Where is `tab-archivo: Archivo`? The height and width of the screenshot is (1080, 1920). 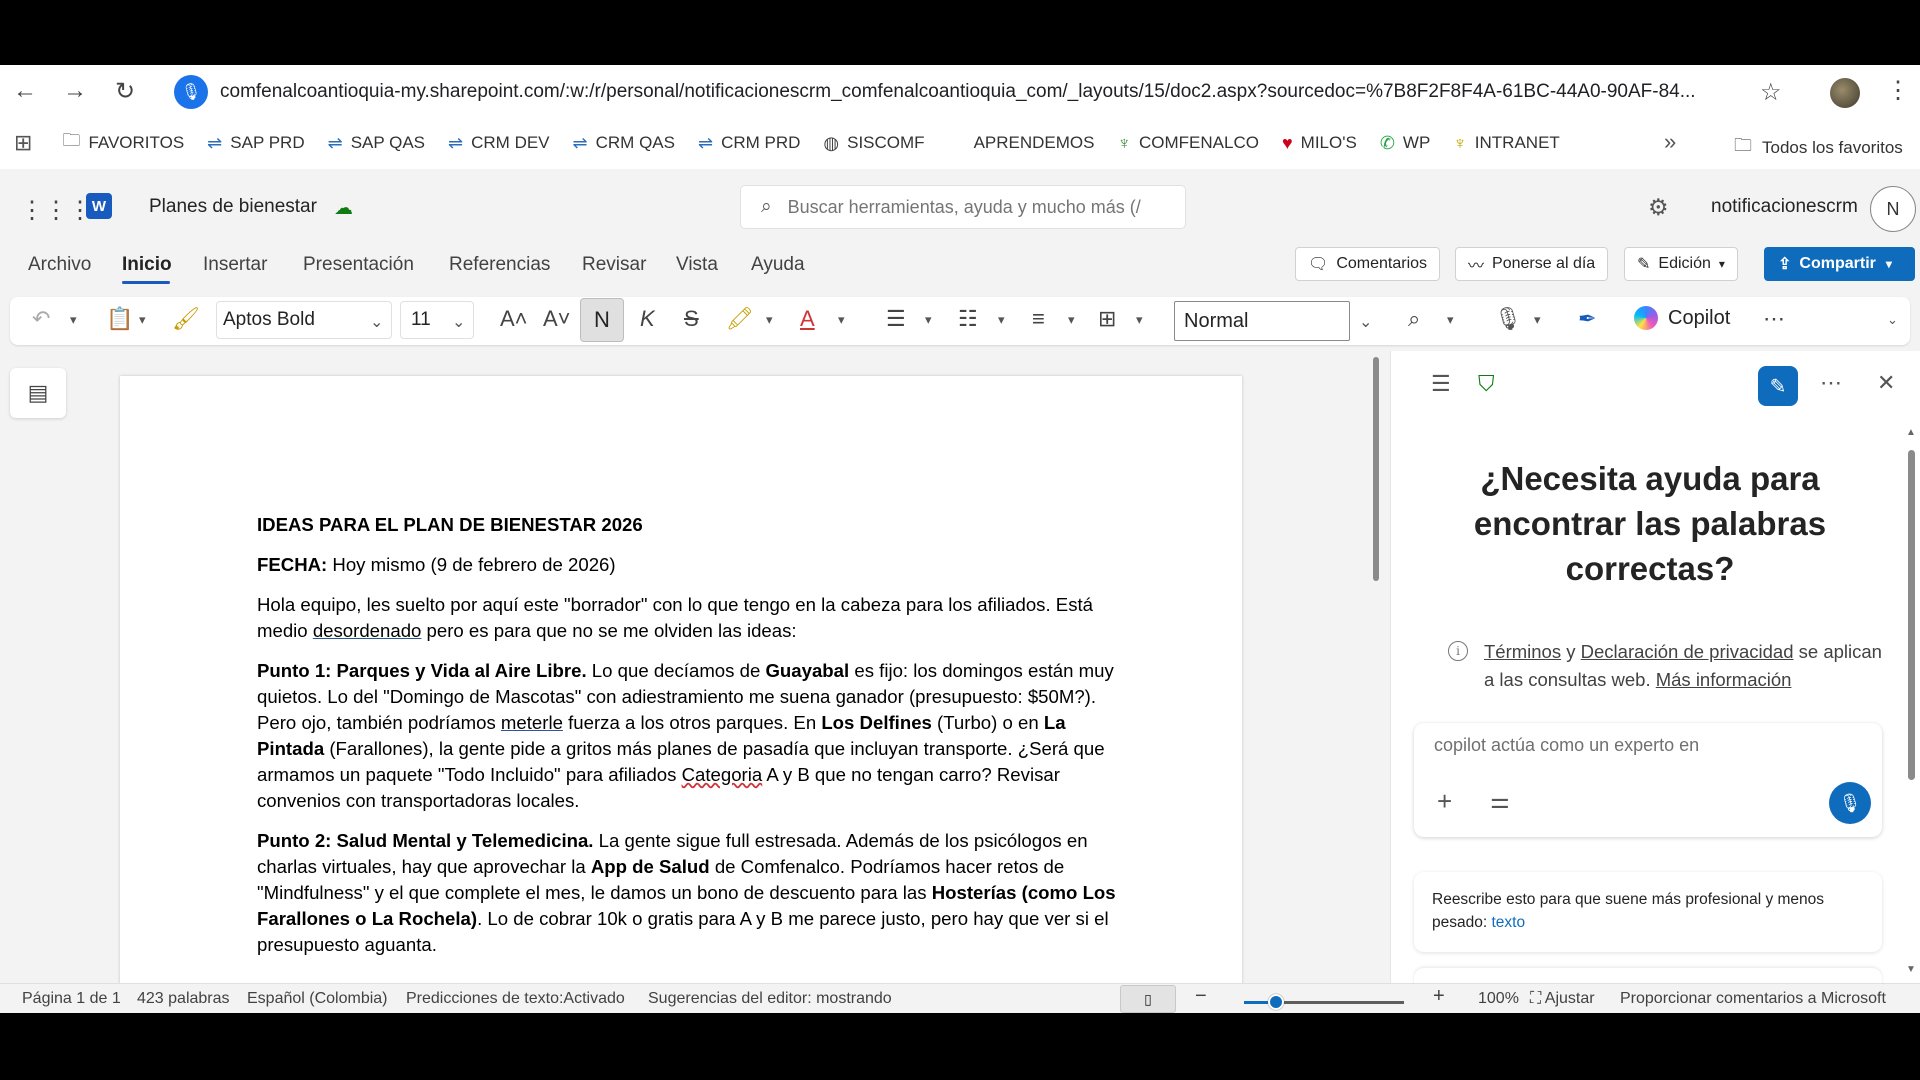
tab-archivo: Archivo is located at coordinates (59, 265).